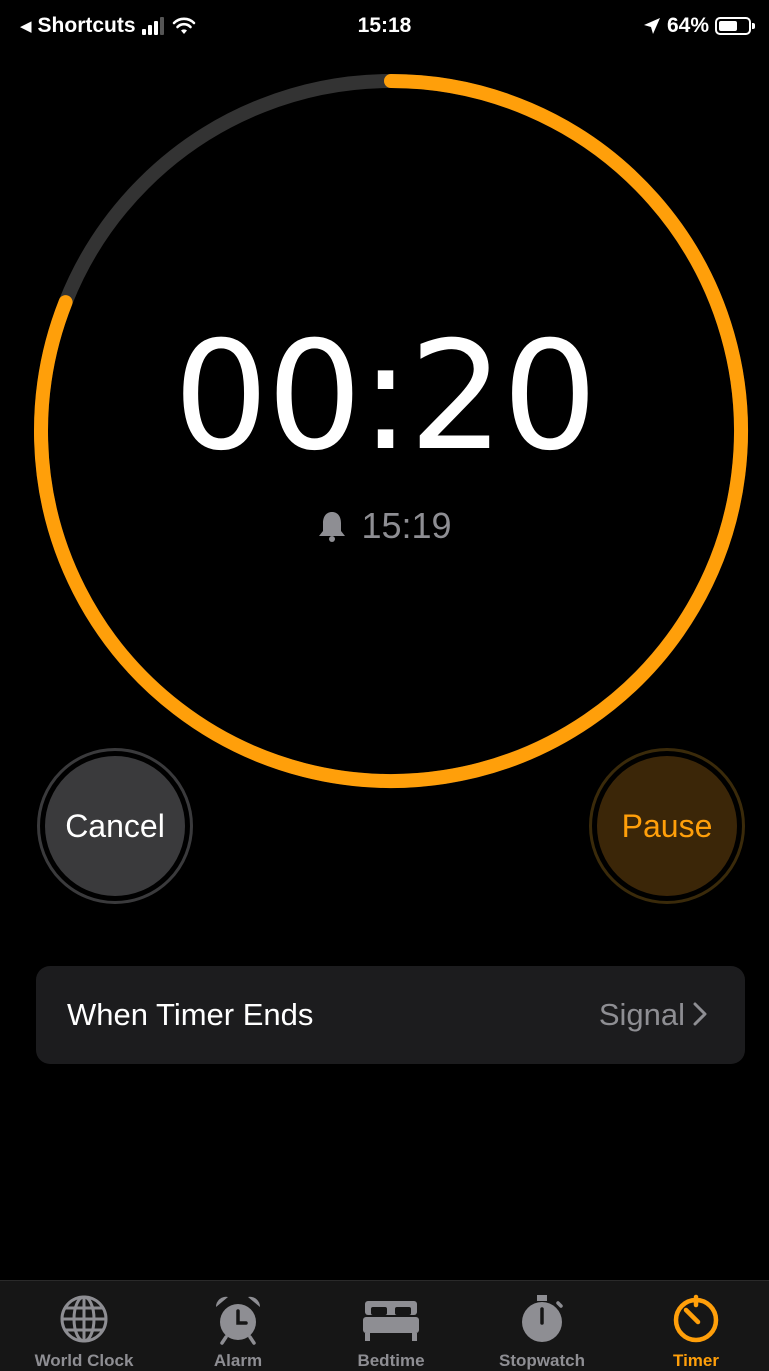 Image resolution: width=769 pixels, height=1371 pixels. Describe the element at coordinates (390, 1015) in the screenshot. I see `when-timer-ends-row: When Timer Ends Signal` at that location.